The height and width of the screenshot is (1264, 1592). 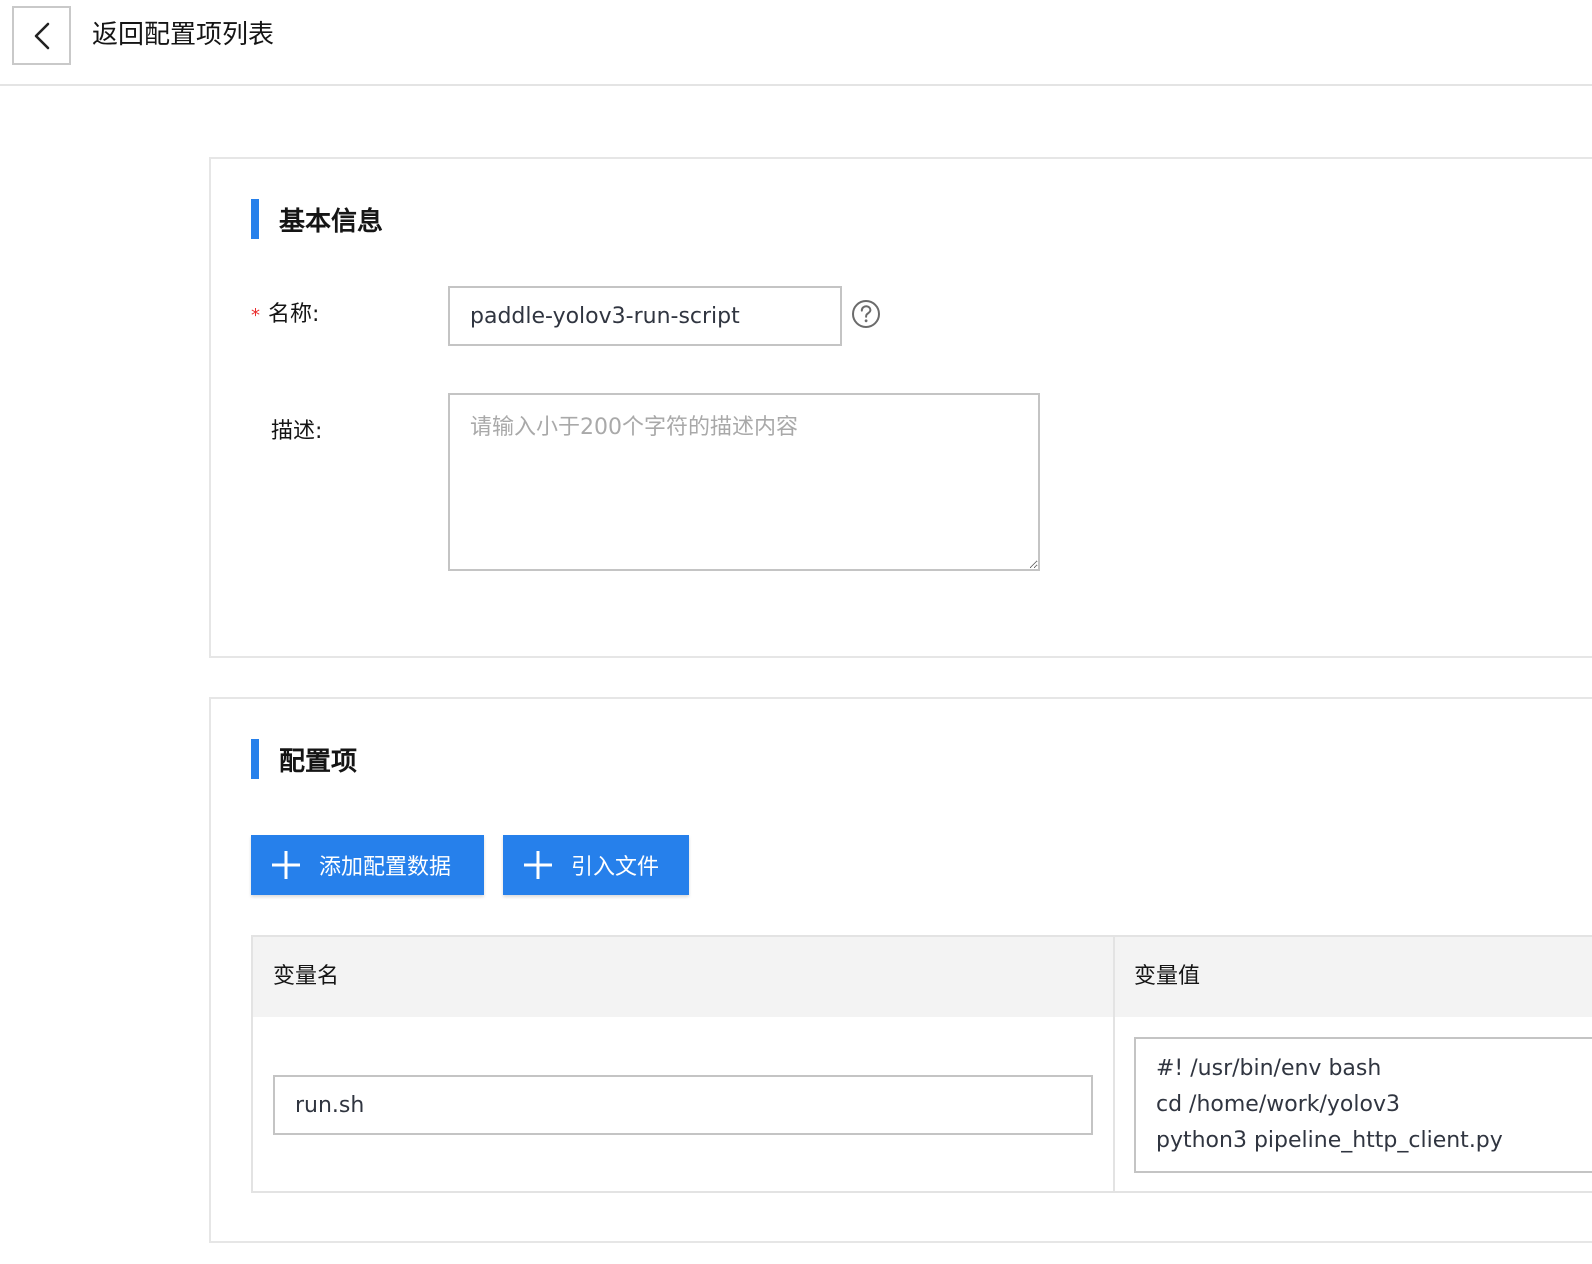 I want to click on column-divider, so click(x=1114, y=1065).